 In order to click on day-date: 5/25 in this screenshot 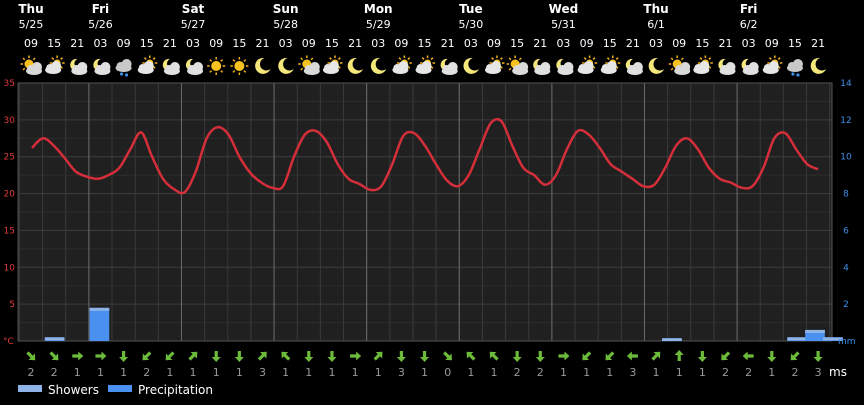, I will do `click(31, 24)`.